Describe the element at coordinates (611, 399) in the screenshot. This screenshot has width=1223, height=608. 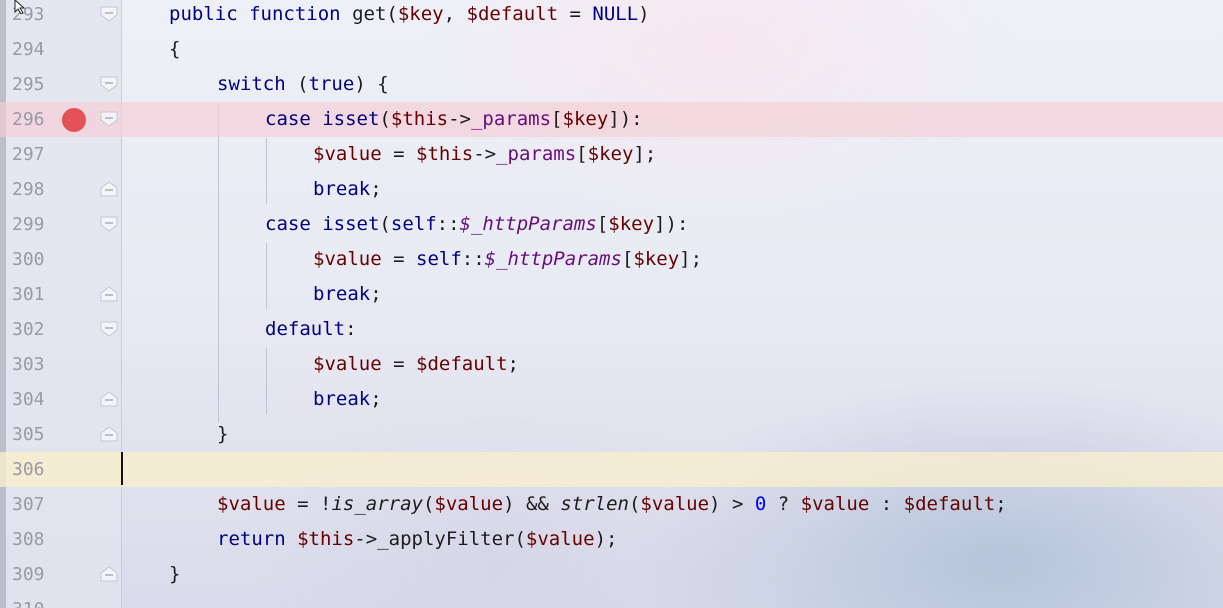
I see `code-line: 304 break;` at that location.